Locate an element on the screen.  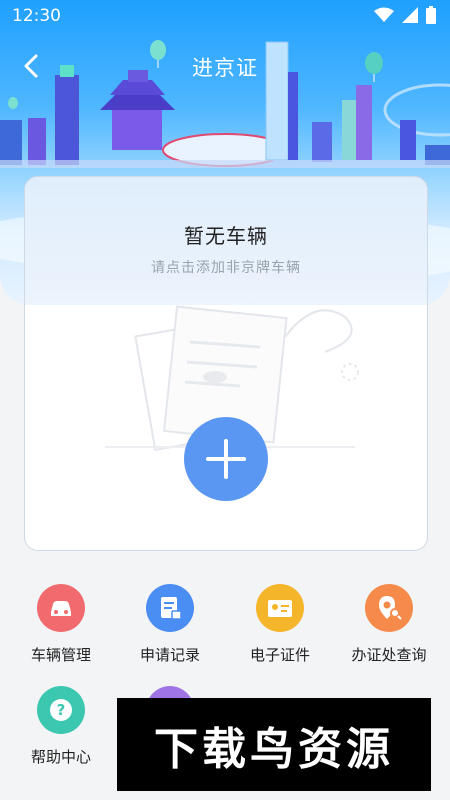
menu-vehicle-management: 车辆管理 is located at coordinates (61, 624).